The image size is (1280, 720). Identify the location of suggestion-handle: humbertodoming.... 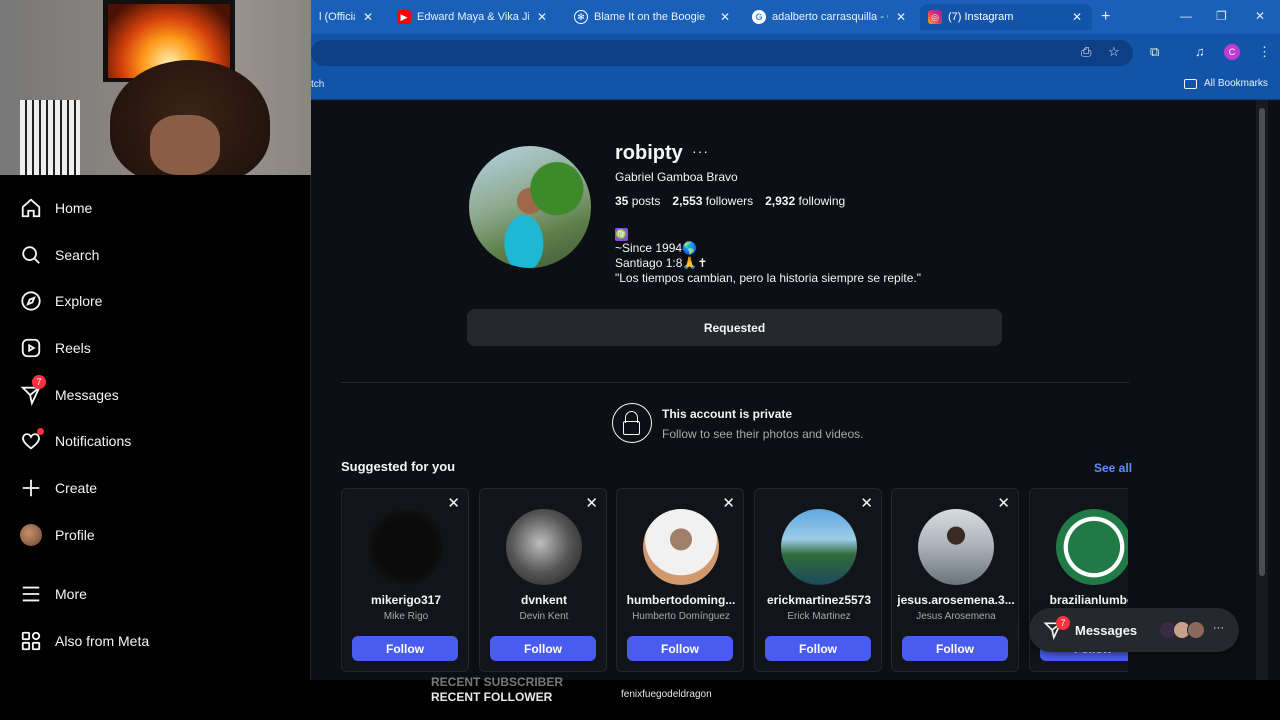
(681, 600).